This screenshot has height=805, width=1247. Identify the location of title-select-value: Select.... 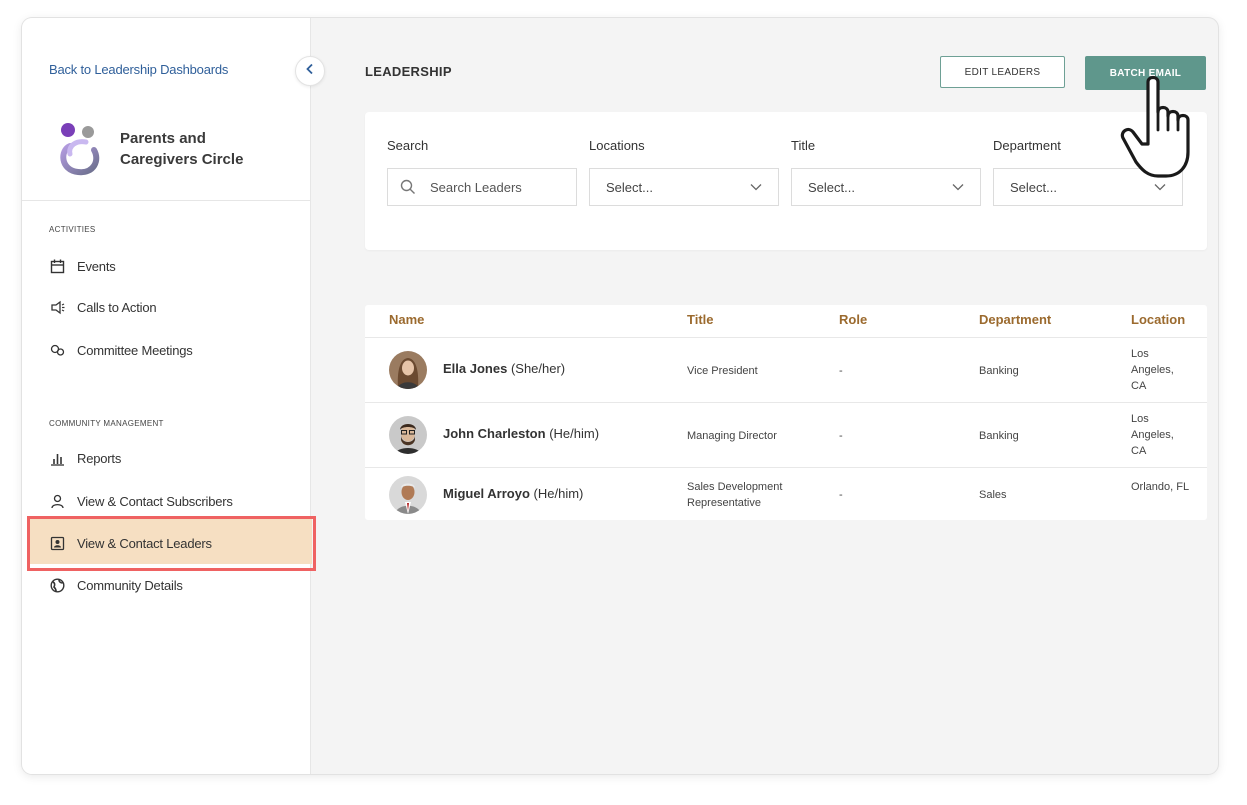
(831, 187).